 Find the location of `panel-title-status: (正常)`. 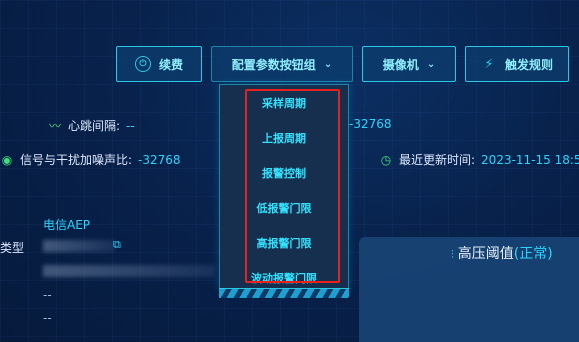

panel-title-status: (正常) is located at coordinates (533, 254).